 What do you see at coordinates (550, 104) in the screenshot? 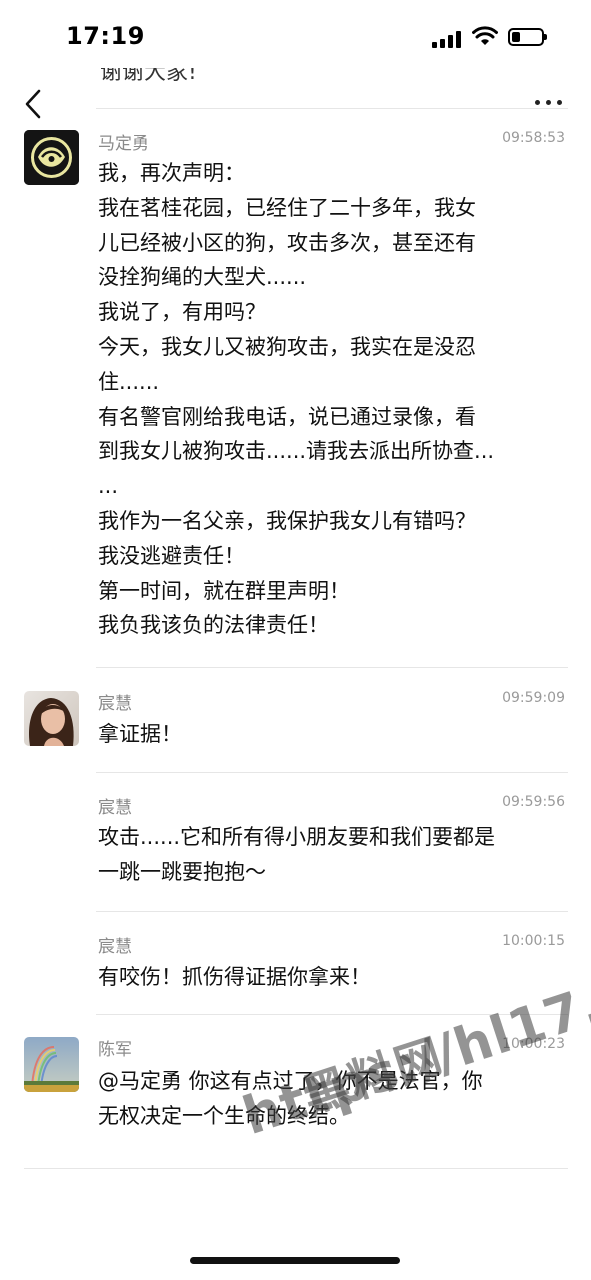
I see `more-horizontal-icon` at bounding box center [550, 104].